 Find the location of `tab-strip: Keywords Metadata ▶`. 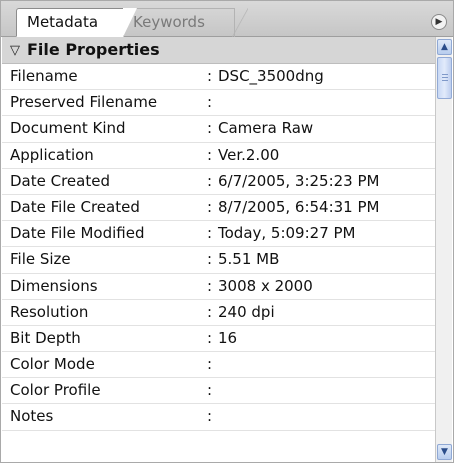

tab-strip: Keywords Metadata ▶ is located at coordinates (227, 19).